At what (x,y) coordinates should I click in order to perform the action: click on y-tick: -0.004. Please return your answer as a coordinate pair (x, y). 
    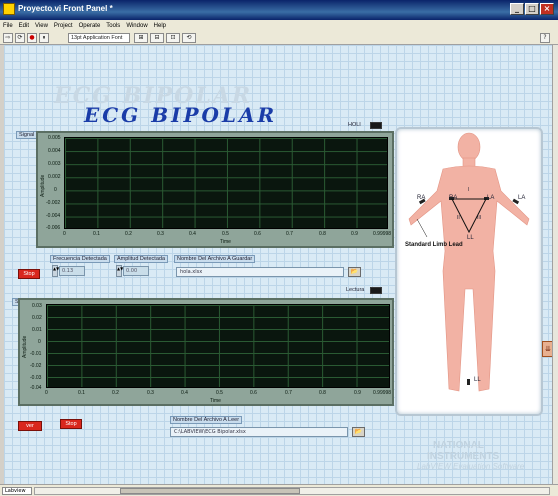
    Looking at the image, I should click on (53, 216).